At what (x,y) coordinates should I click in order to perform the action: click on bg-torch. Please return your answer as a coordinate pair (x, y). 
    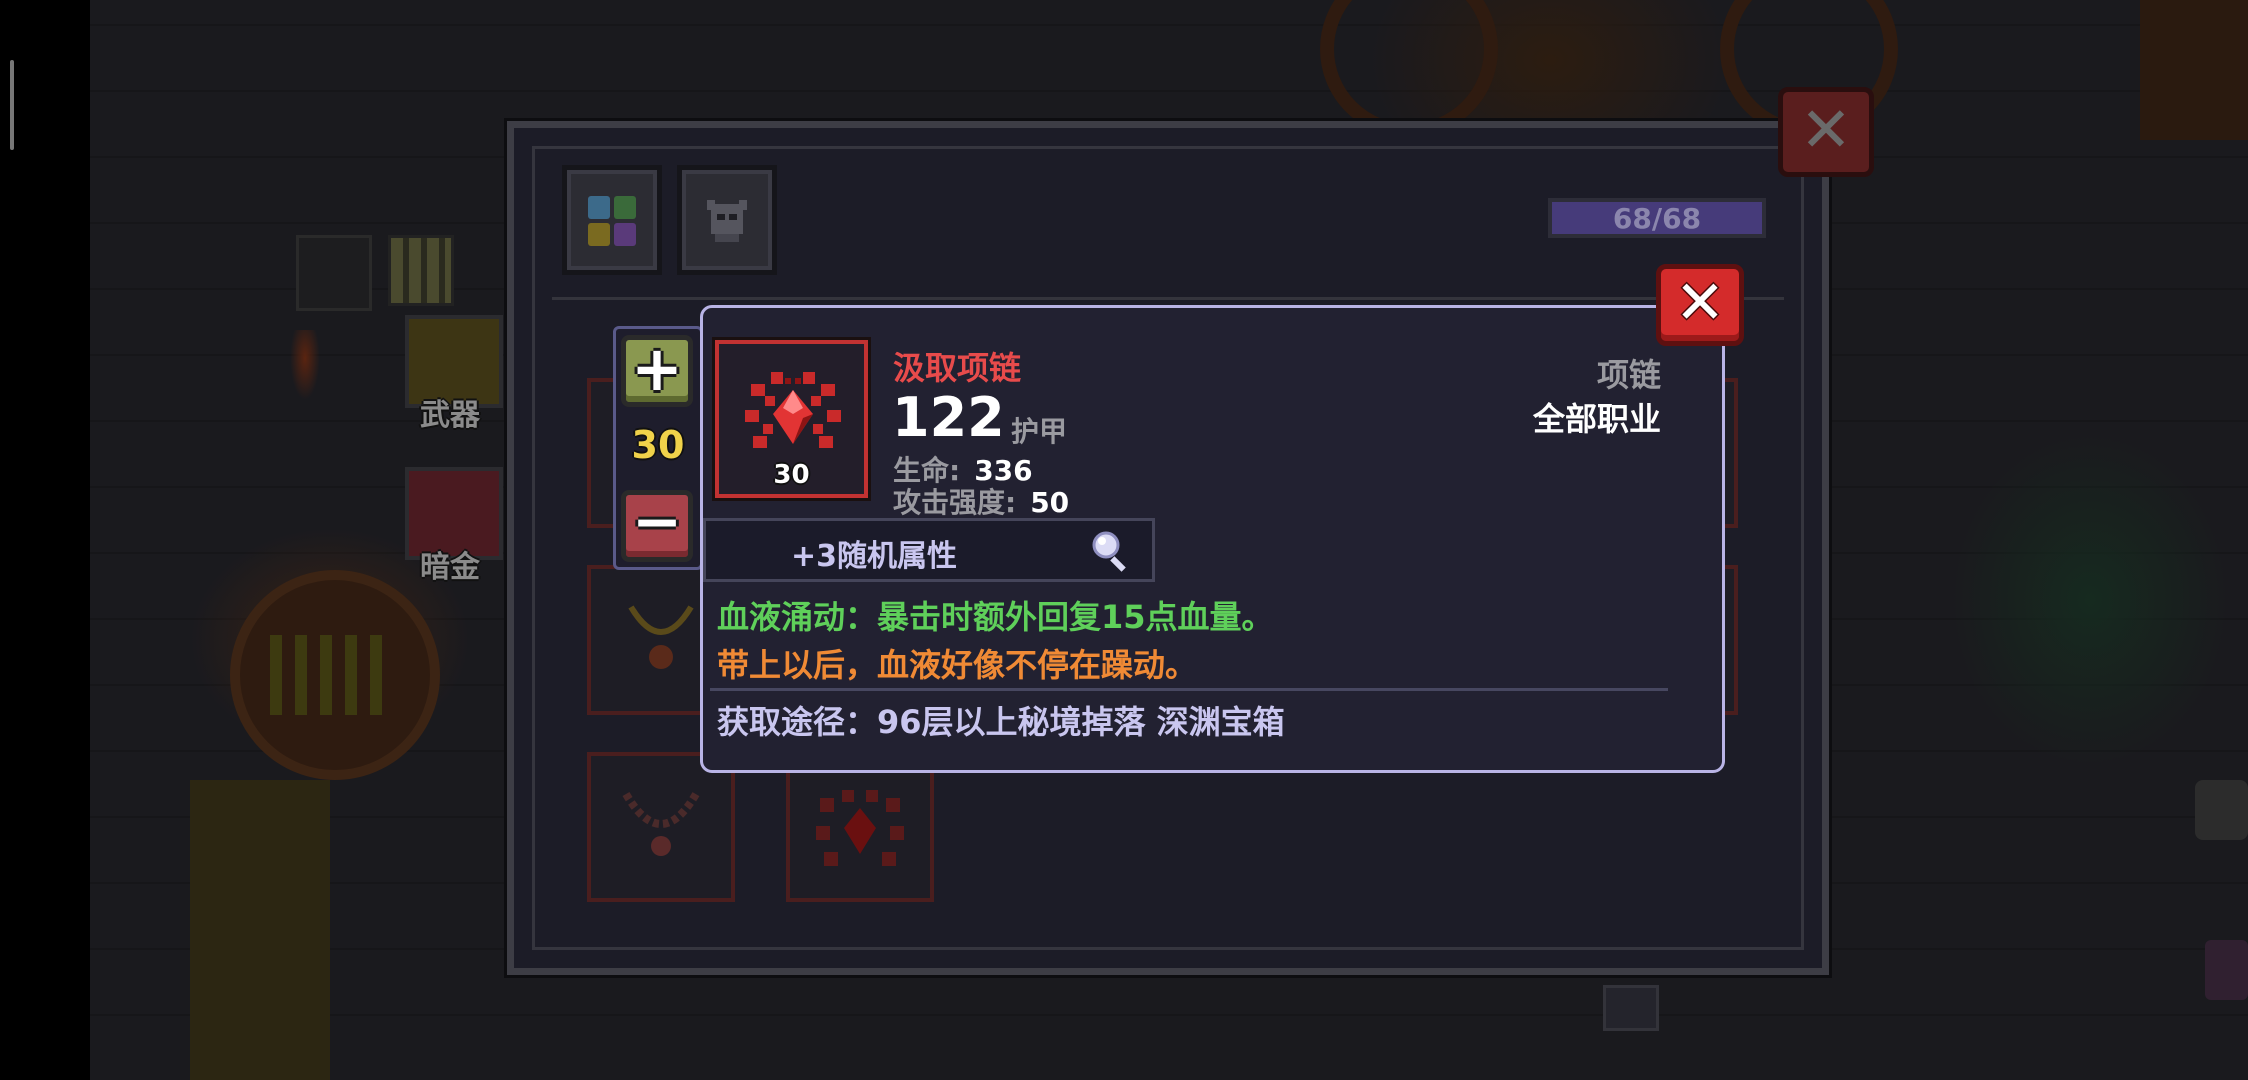
    Looking at the image, I should click on (305, 365).